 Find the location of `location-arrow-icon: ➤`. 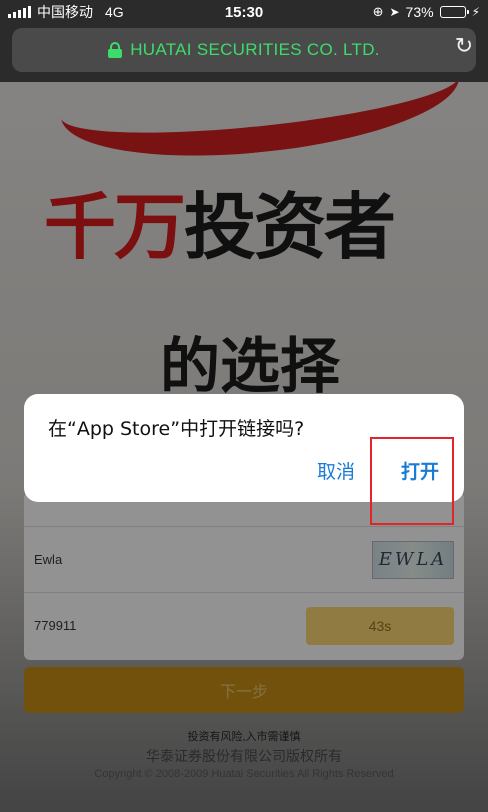

location-arrow-icon: ➤ is located at coordinates (394, 12).